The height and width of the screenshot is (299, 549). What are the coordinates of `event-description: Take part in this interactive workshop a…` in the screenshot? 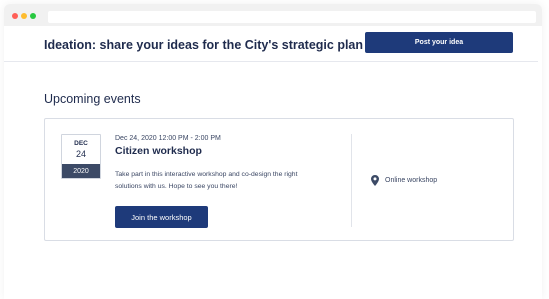 It's located at (206, 180).